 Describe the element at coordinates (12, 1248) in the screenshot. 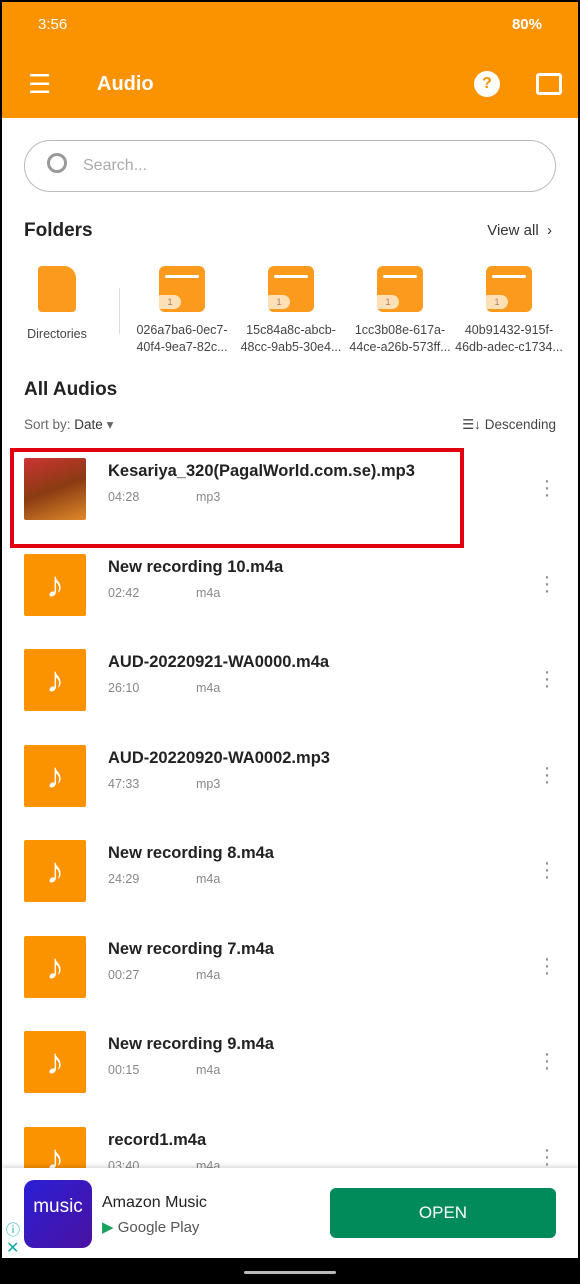

I see `ad-close-icon: ✕` at that location.